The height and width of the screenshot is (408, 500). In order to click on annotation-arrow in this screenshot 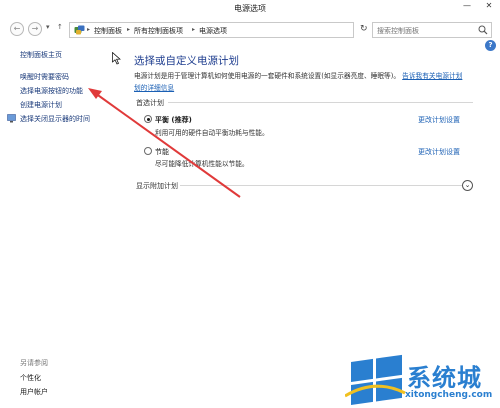, I will do `click(164, 143)`.